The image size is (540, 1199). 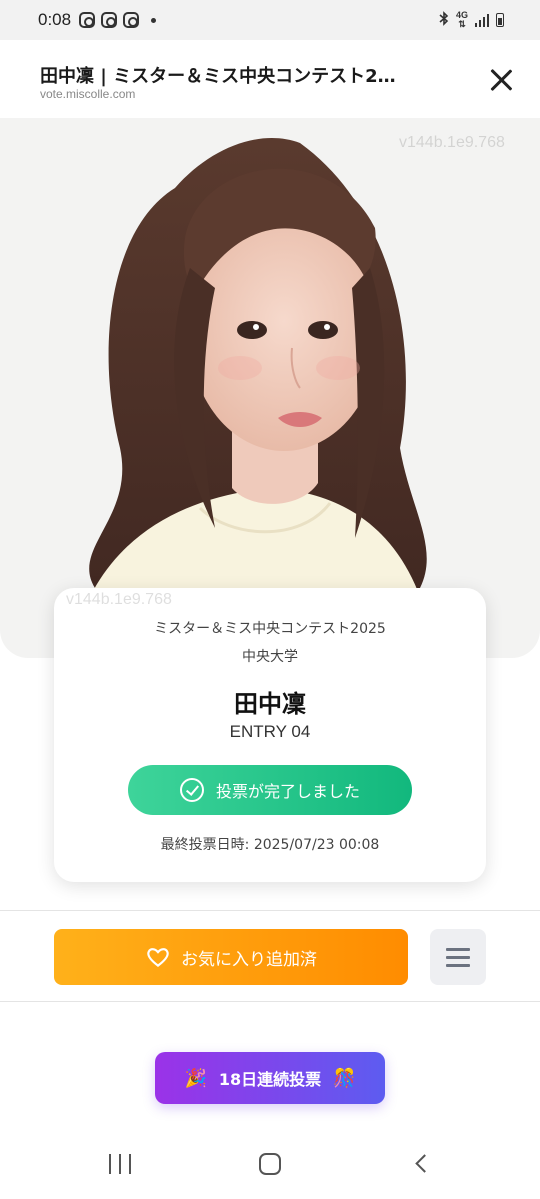 What do you see at coordinates (270, 657) in the screenshot?
I see `university-name: 中央大学` at bounding box center [270, 657].